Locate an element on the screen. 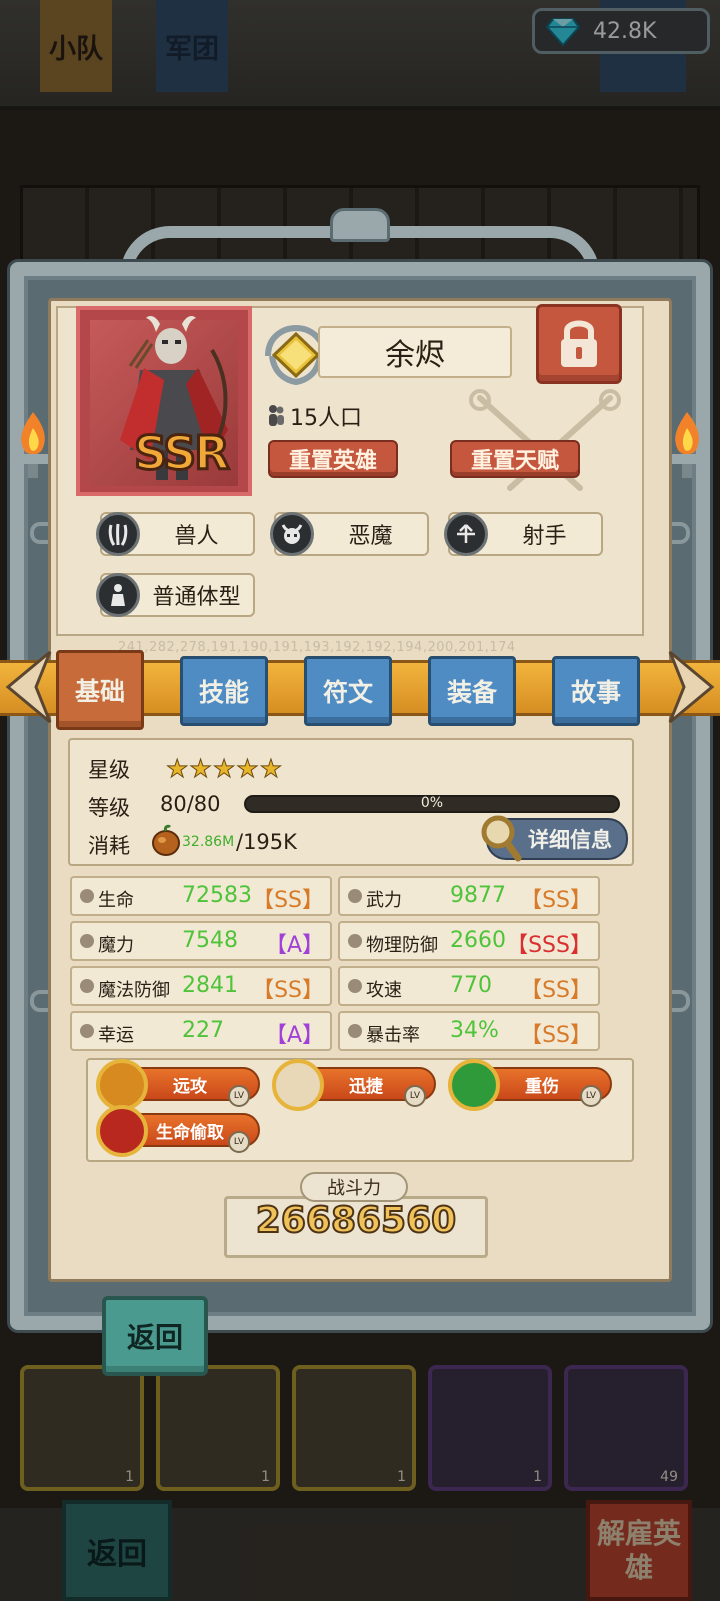 The height and width of the screenshot is (1601, 720). population-info: 15人口 is located at coordinates (314, 416).